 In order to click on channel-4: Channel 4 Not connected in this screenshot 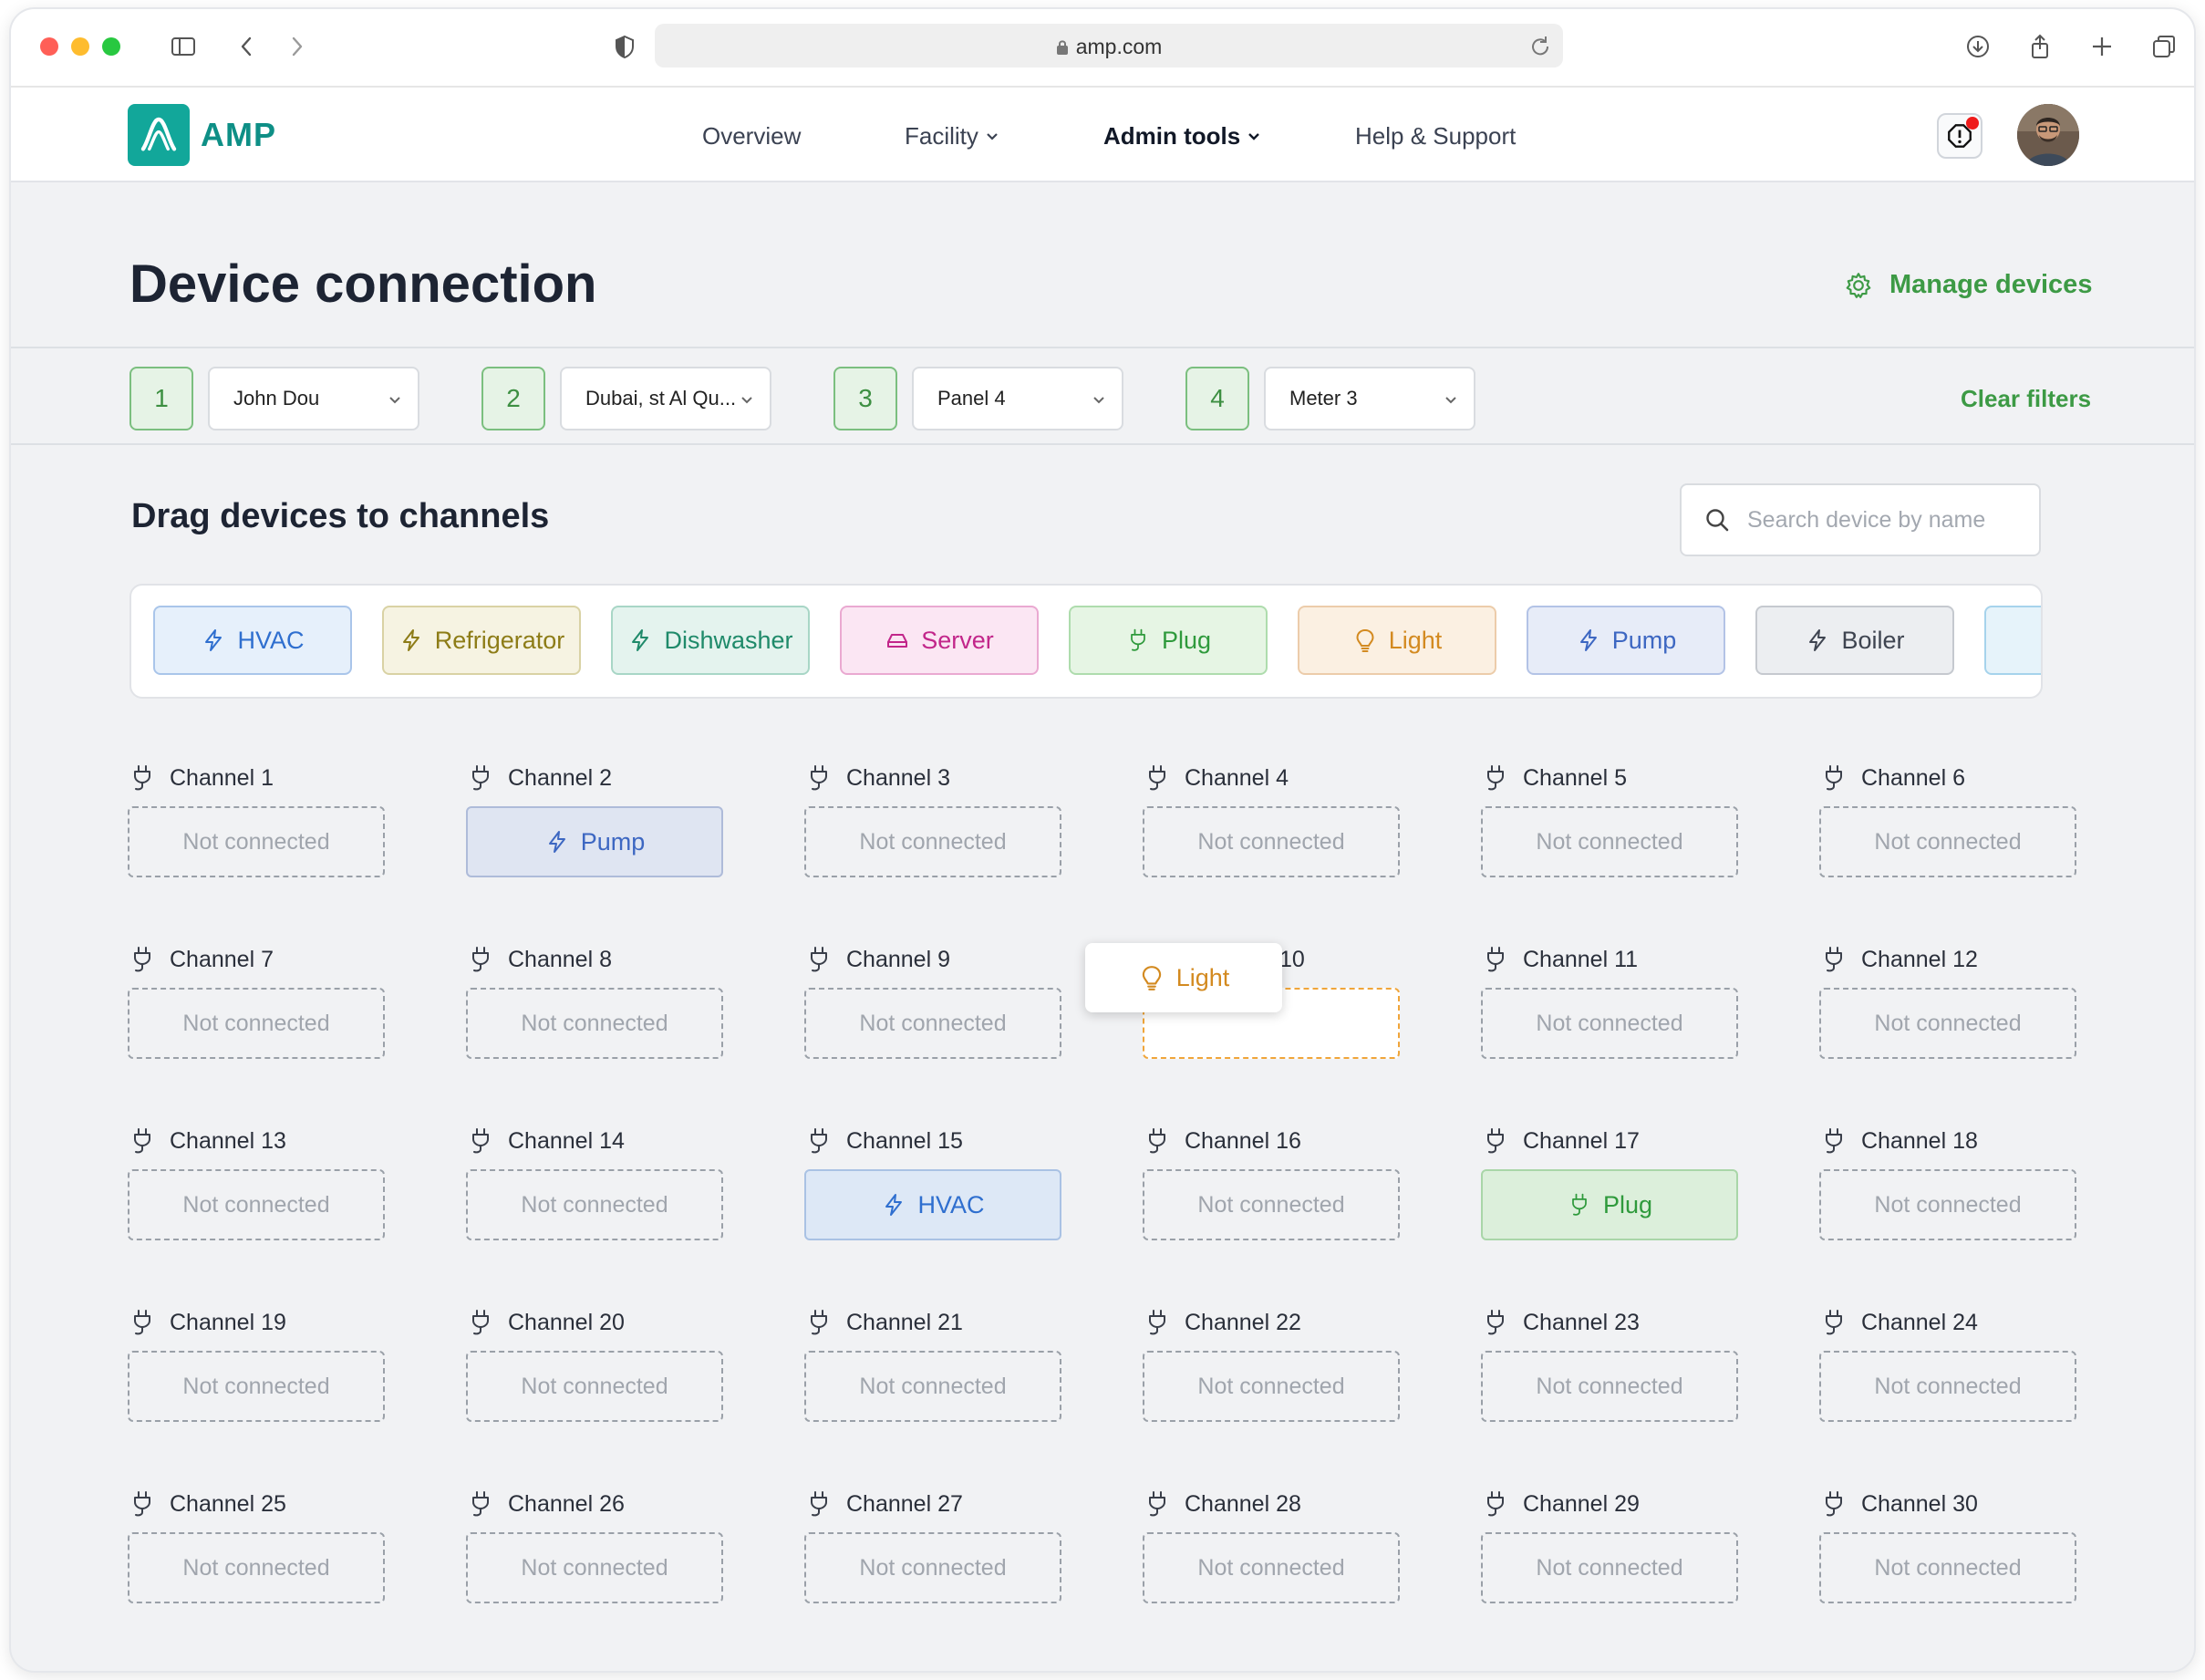, I will do `click(1271, 835)`.